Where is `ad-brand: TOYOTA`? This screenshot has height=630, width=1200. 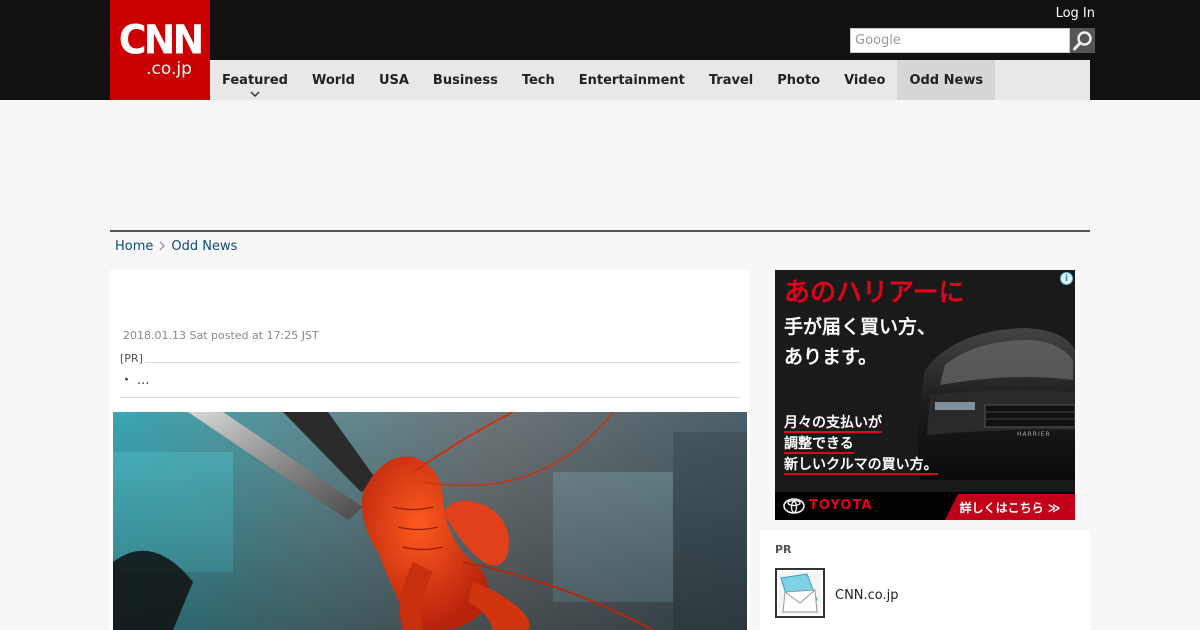 ad-brand: TOYOTA is located at coordinates (841, 505).